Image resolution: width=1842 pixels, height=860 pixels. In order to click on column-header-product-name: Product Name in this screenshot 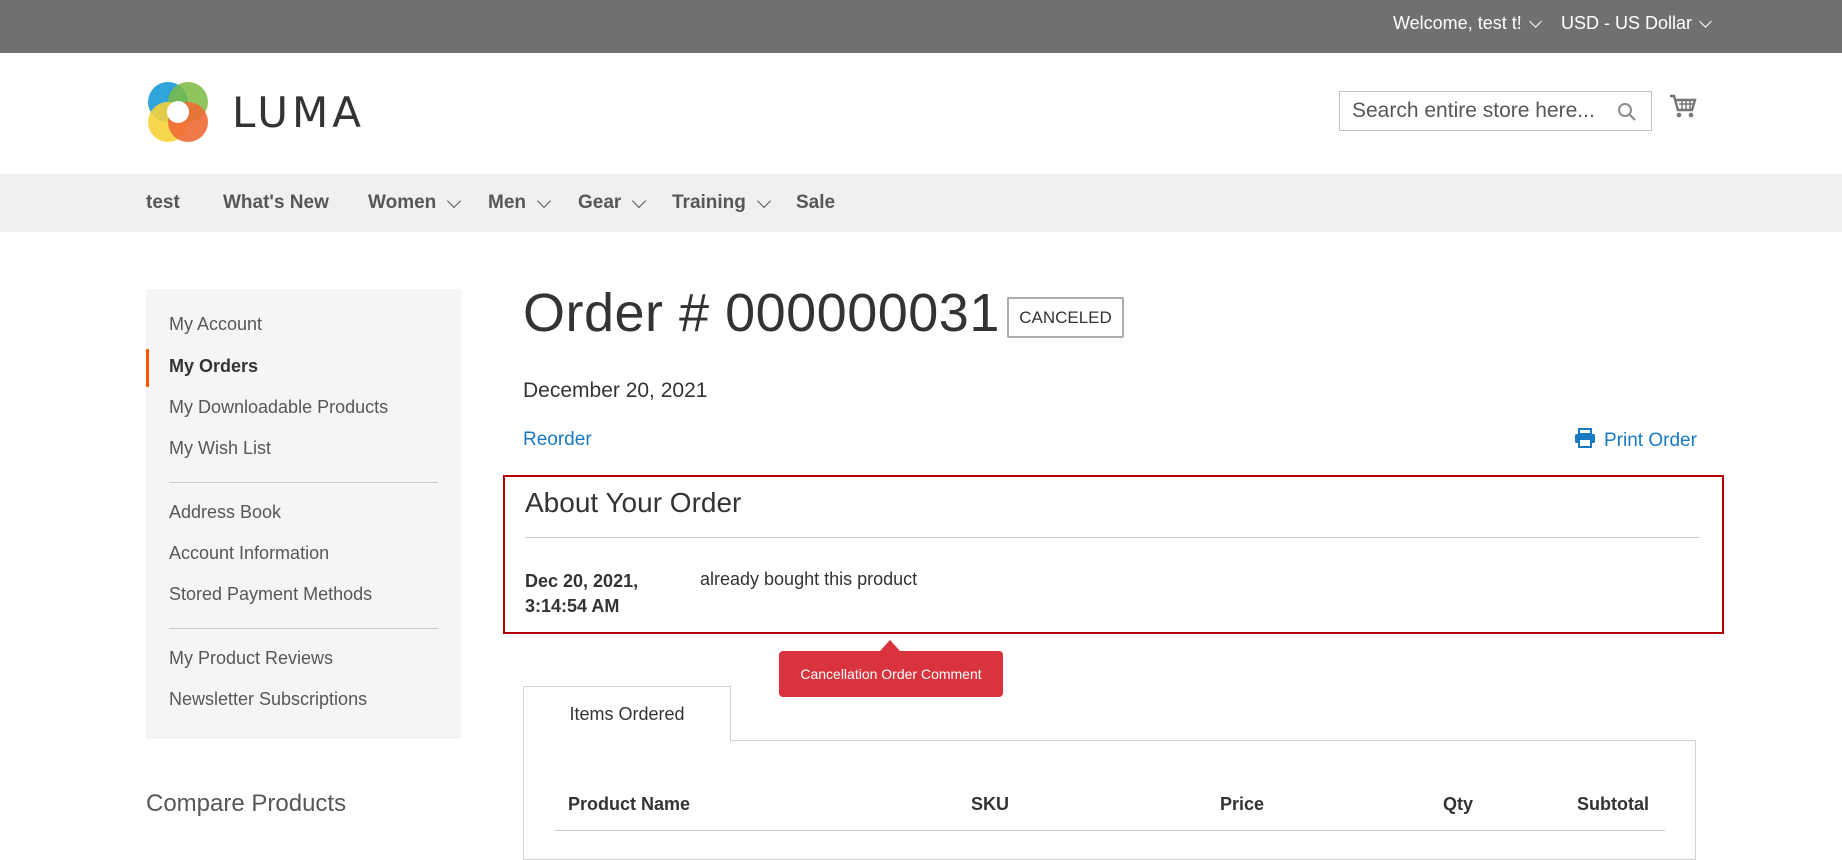, I will do `click(629, 804)`.